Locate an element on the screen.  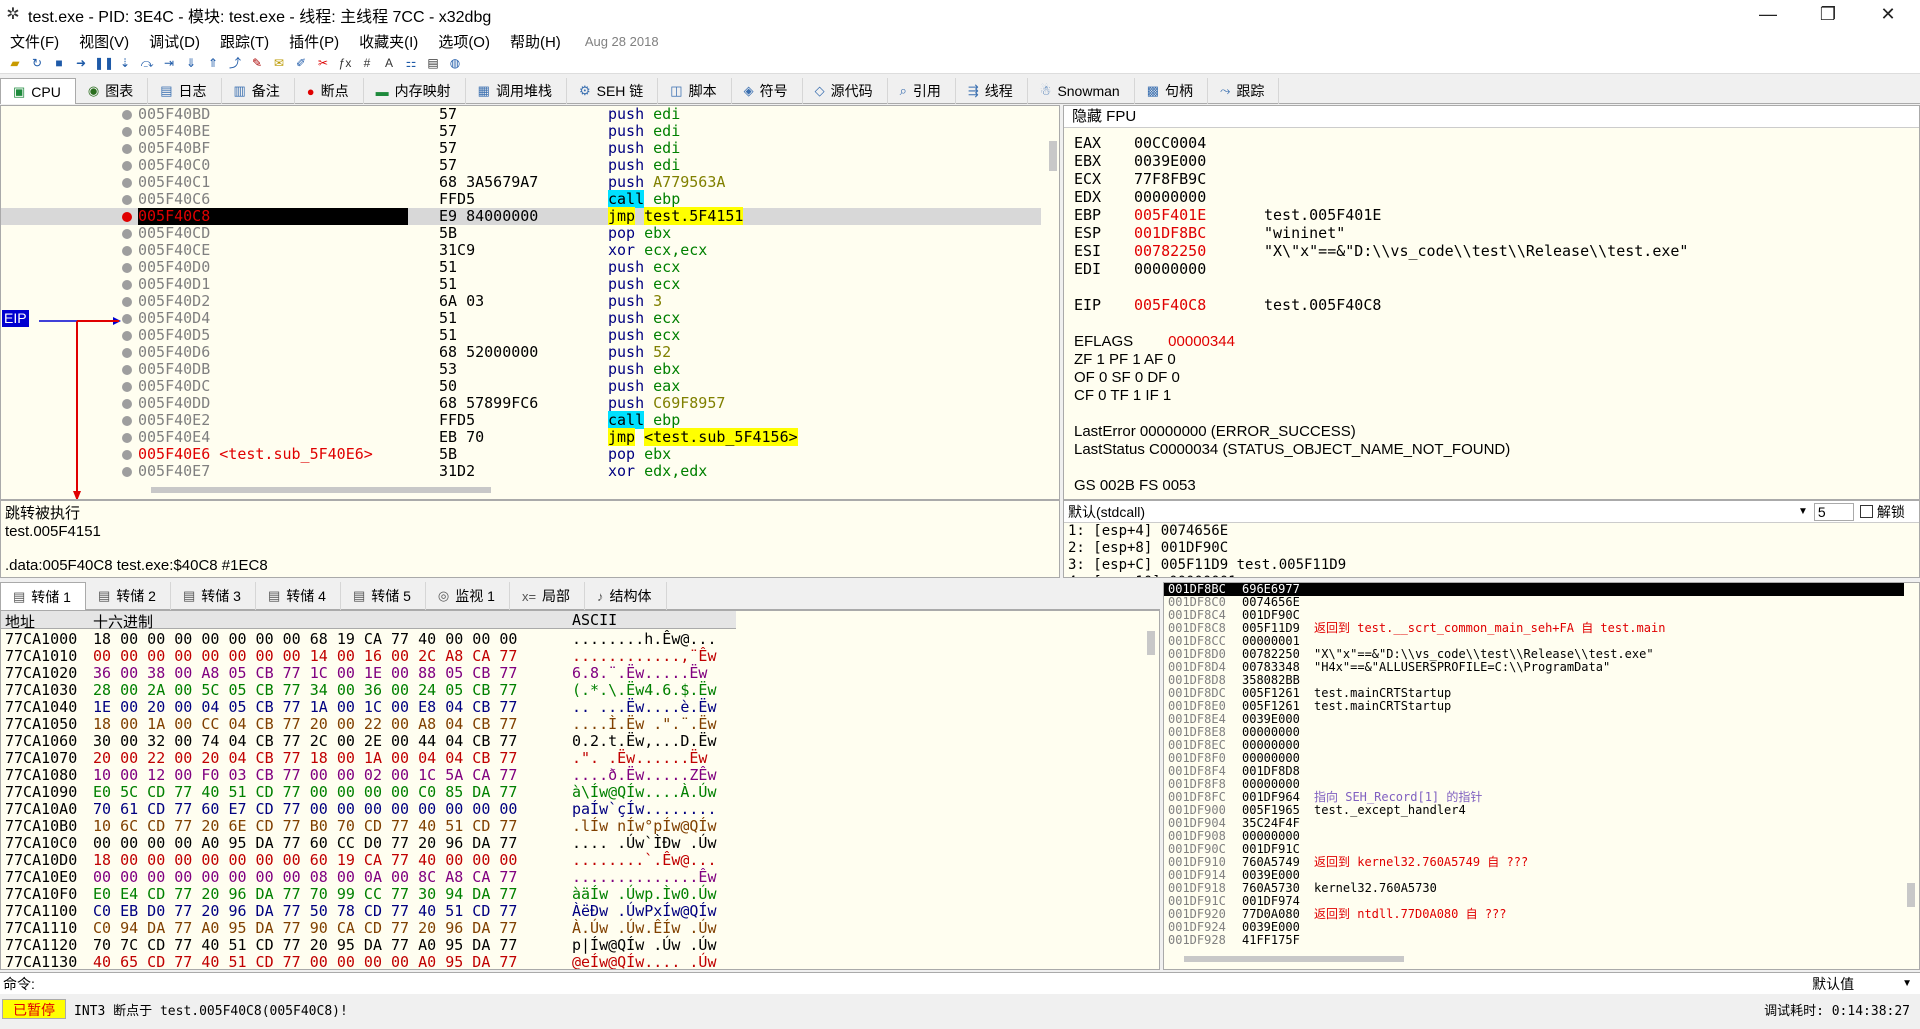
tab-cpu: ▣ CPU is located at coordinates (38, 91).